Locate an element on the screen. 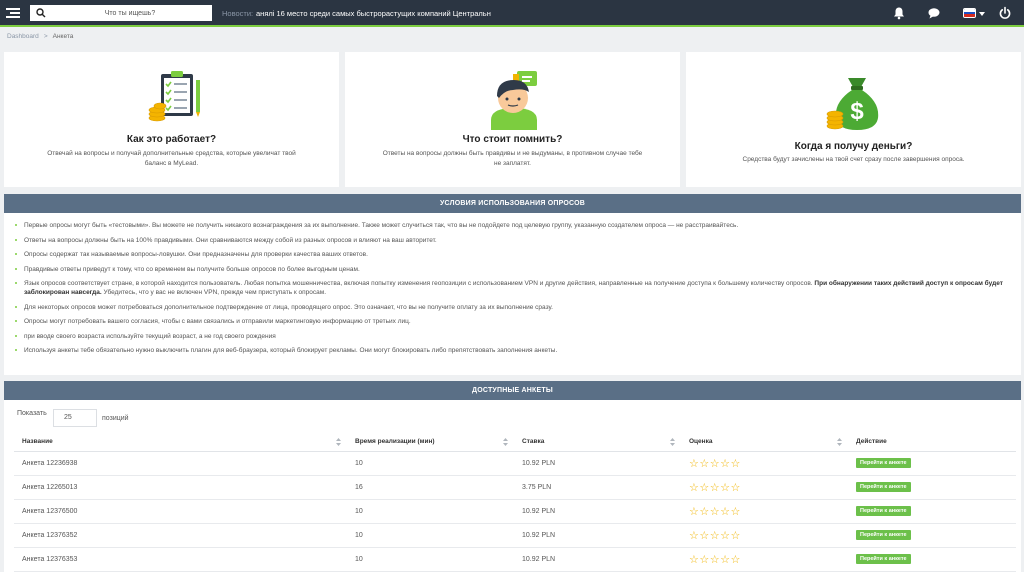 The height and width of the screenshot is (572, 1024). card-title: Что стоит помнить? is located at coordinates (512, 139).